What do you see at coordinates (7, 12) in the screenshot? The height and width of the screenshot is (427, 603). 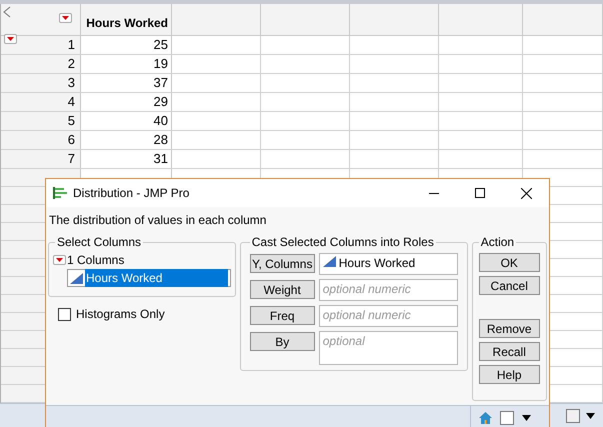 I see `collapse-icon` at bounding box center [7, 12].